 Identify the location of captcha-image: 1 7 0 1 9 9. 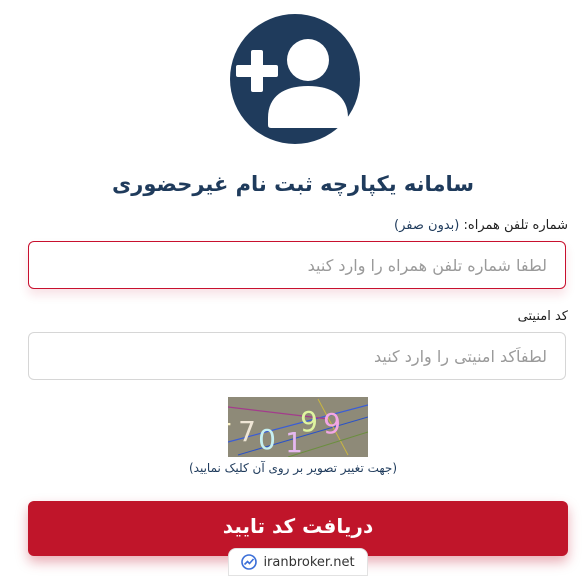
(298, 427).